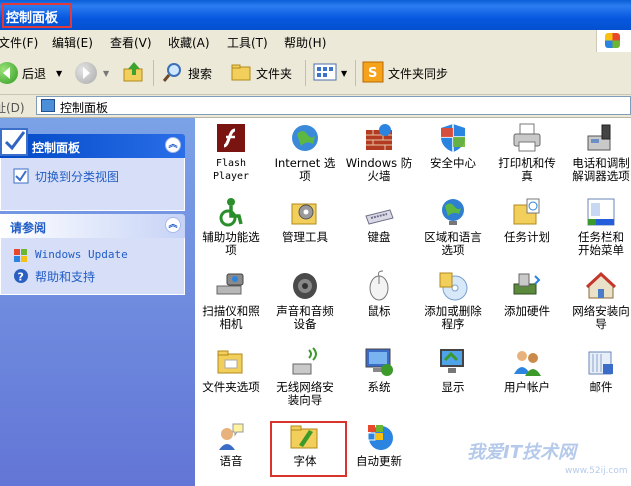 The height and width of the screenshot is (486, 631). What do you see at coordinates (92, 143) in the screenshot?
I see `control-panel-panel-header: 控制面板 ︽` at bounding box center [92, 143].